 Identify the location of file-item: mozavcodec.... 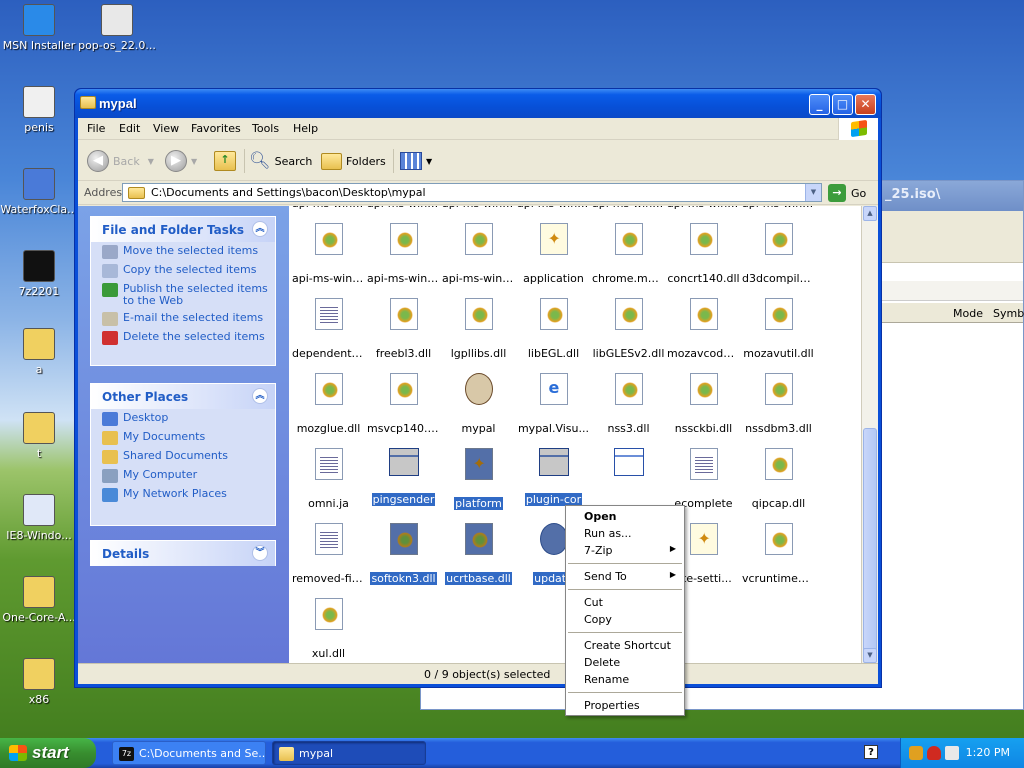
(703, 330).